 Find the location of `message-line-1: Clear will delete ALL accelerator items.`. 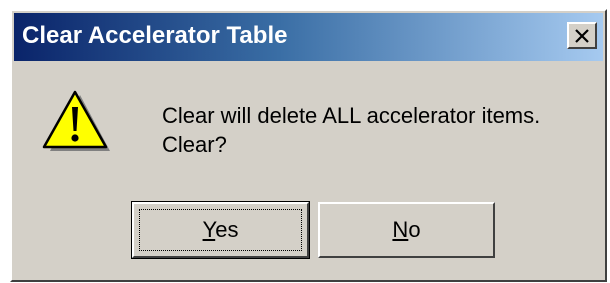

message-line-1: Clear will delete ALL accelerator items. is located at coordinates (351, 115).